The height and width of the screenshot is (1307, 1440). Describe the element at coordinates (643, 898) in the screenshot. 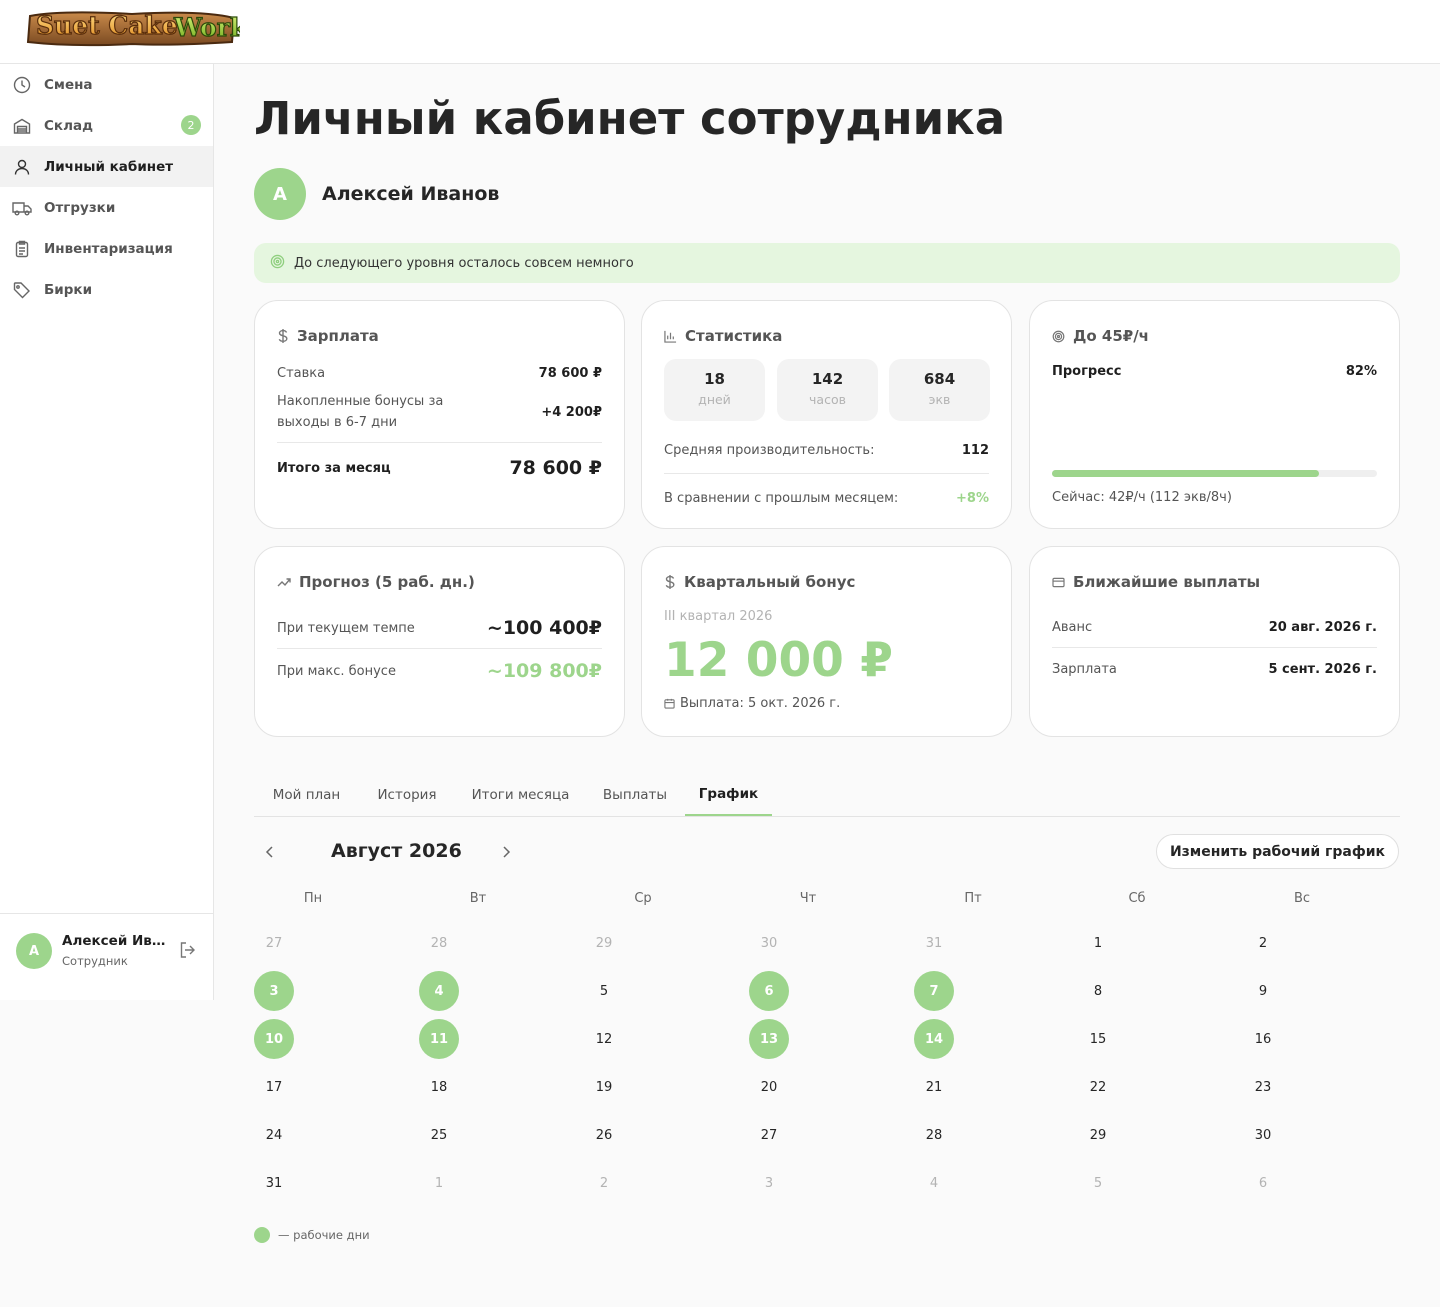

I see `weekday-header: Ср` at that location.